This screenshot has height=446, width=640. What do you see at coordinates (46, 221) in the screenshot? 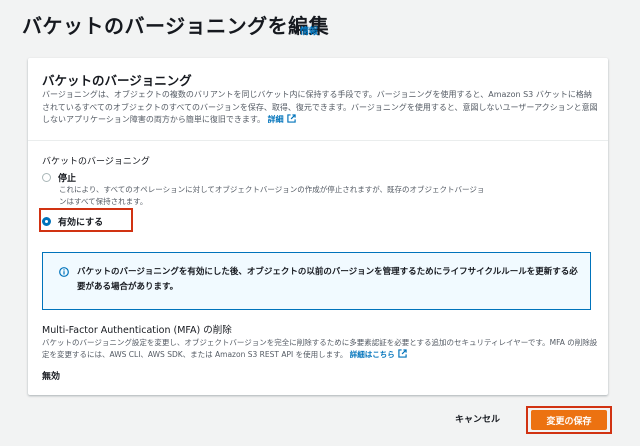
I see `radio-enable` at bounding box center [46, 221].